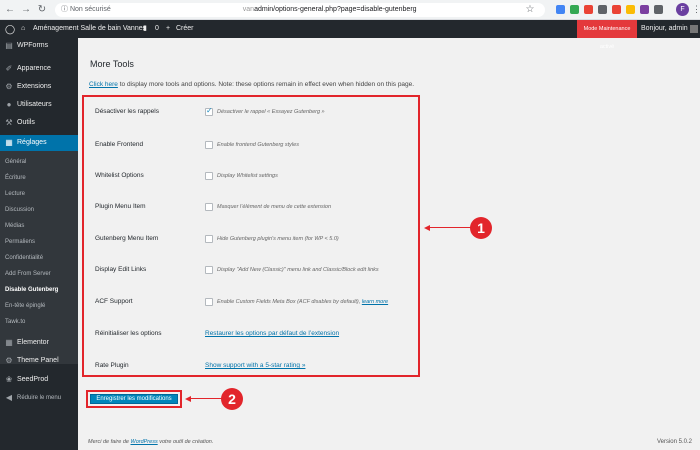 The height and width of the screenshot is (450, 700). What do you see at coordinates (39, 322) in the screenshot?
I see `submenu-item: Tawk.to` at bounding box center [39, 322].